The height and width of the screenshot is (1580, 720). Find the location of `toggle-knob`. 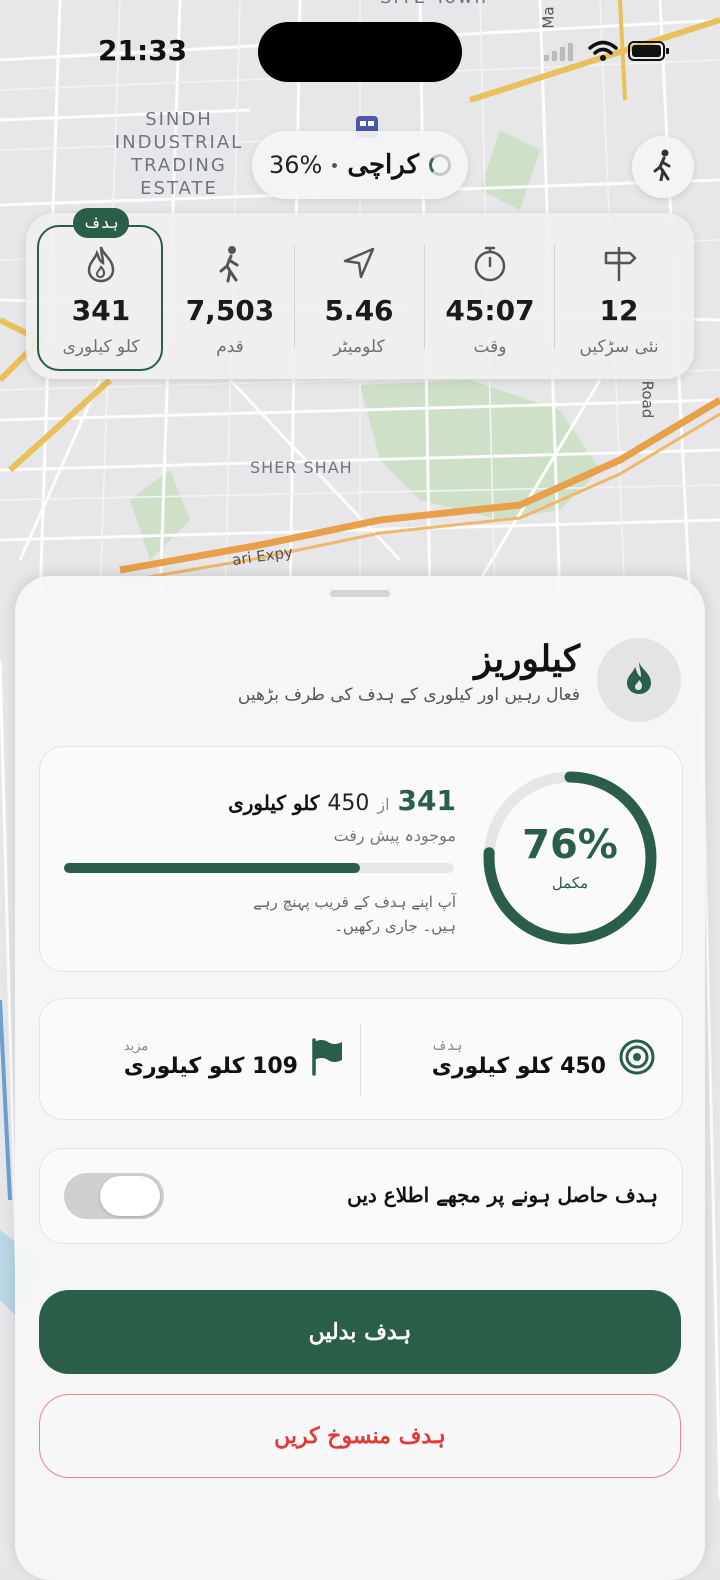

toggle-knob is located at coordinates (130, 1196).